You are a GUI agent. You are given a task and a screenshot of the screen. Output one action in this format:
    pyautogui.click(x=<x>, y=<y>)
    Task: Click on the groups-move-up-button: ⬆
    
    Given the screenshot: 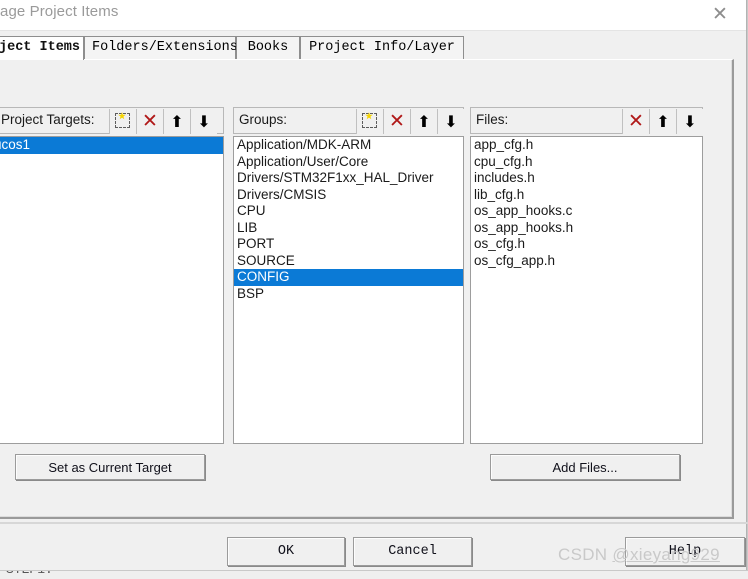 What is the action you would take?
    pyautogui.click(x=423, y=121)
    